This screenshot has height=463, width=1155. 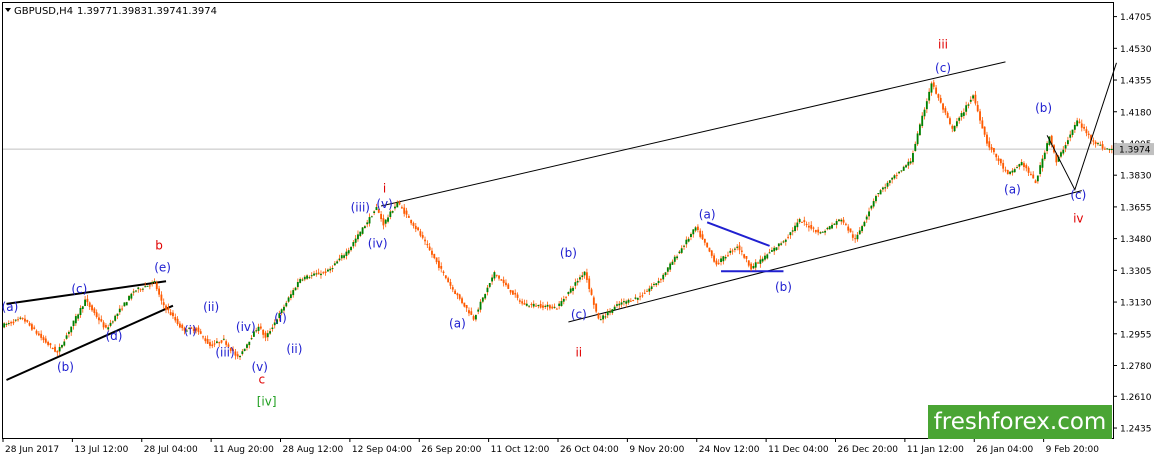 What do you see at coordinates (1136, 208) in the screenshot?
I see `price-tick-label: 1.3655` at bounding box center [1136, 208].